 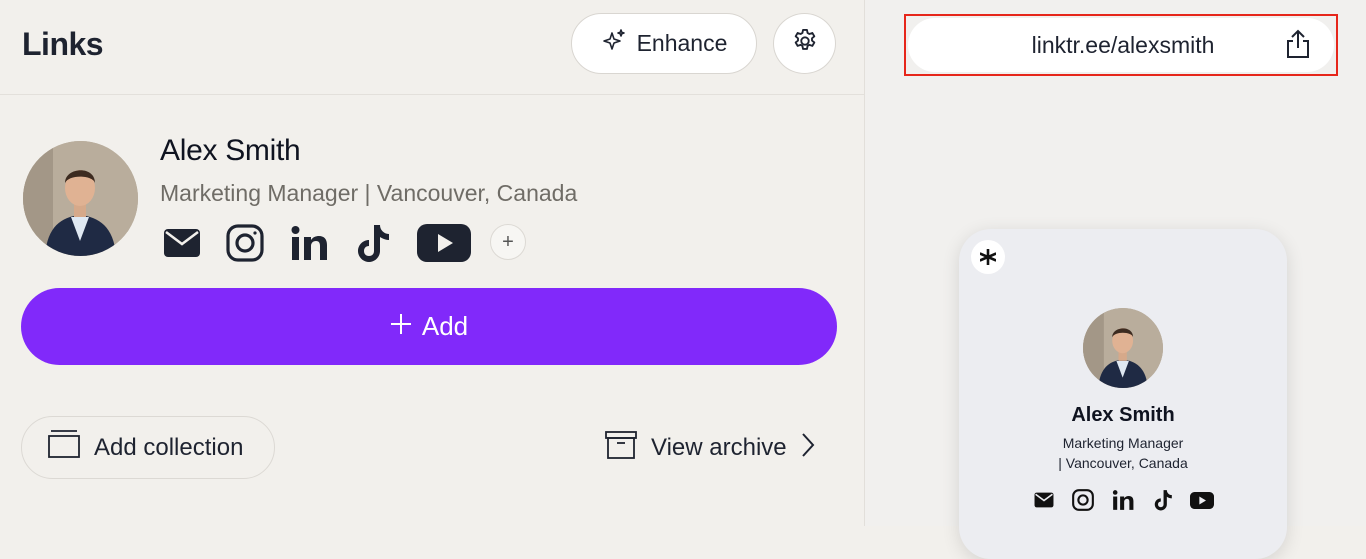 I want to click on share-icon, so click(x=1298, y=46).